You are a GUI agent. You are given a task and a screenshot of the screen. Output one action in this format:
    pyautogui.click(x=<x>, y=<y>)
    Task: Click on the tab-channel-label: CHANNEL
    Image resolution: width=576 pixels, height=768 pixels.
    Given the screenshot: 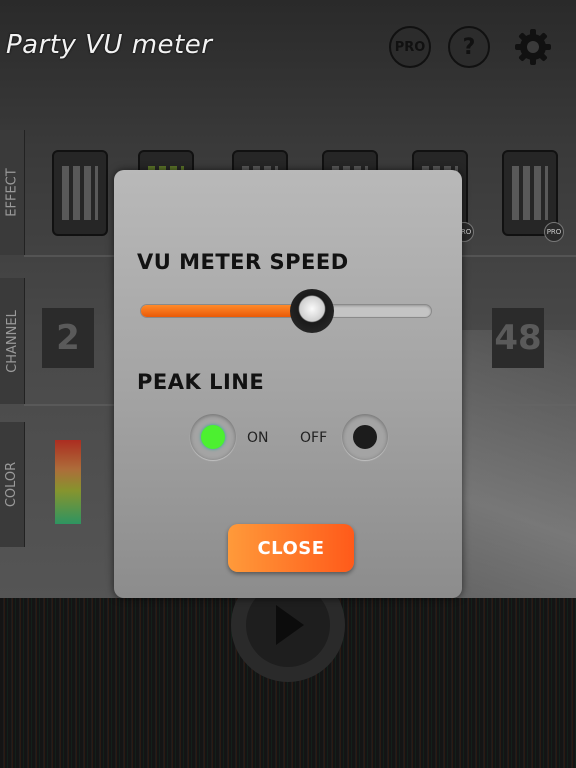 What is the action you would take?
    pyautogui.click(x=12, y=341)
    